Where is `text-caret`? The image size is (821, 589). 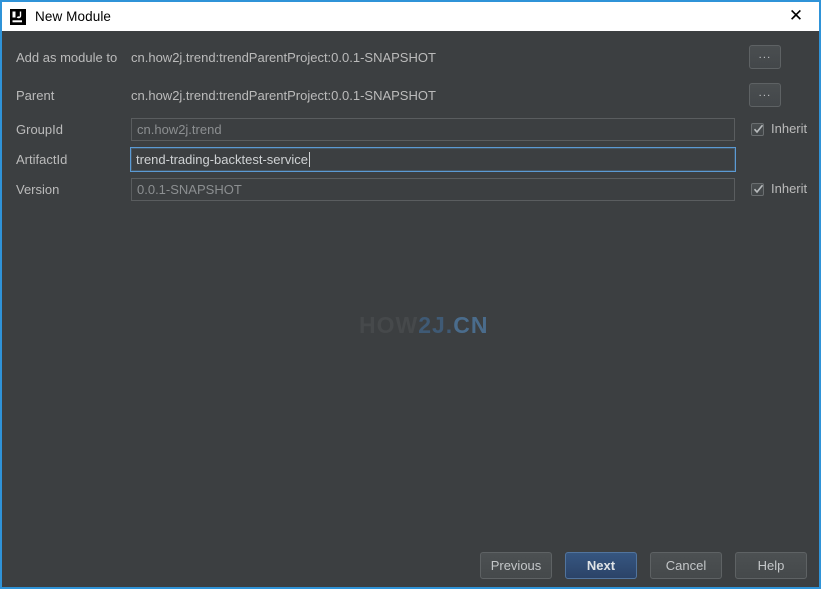
text-caret is located at coordinates (309, 159).